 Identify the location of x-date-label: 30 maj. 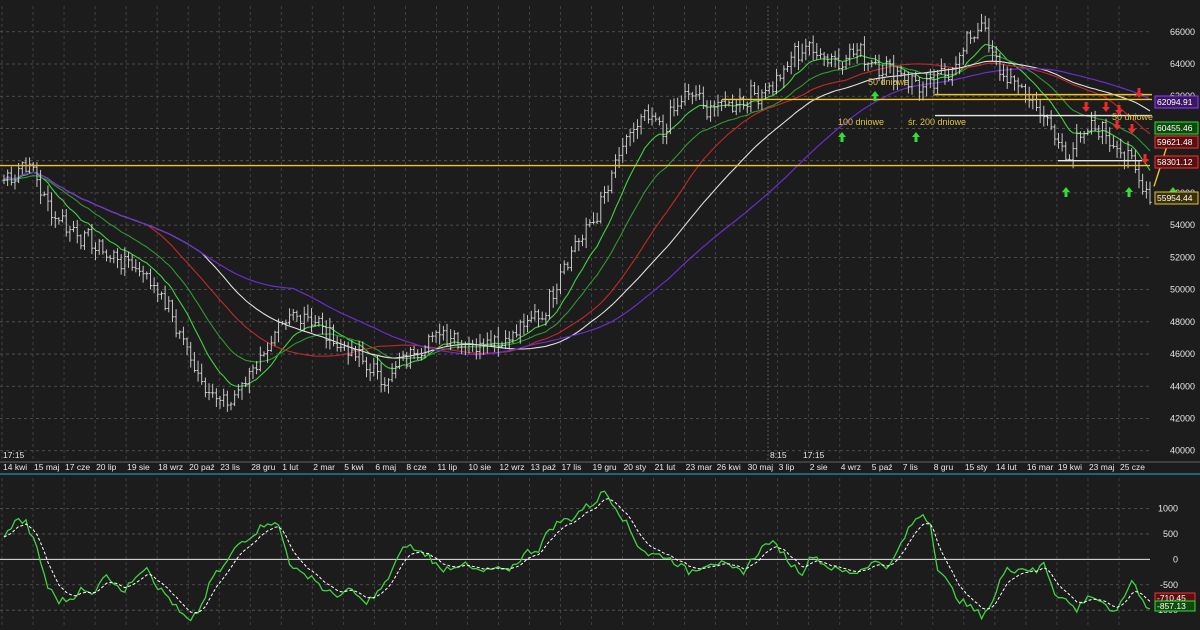
(761, 467).